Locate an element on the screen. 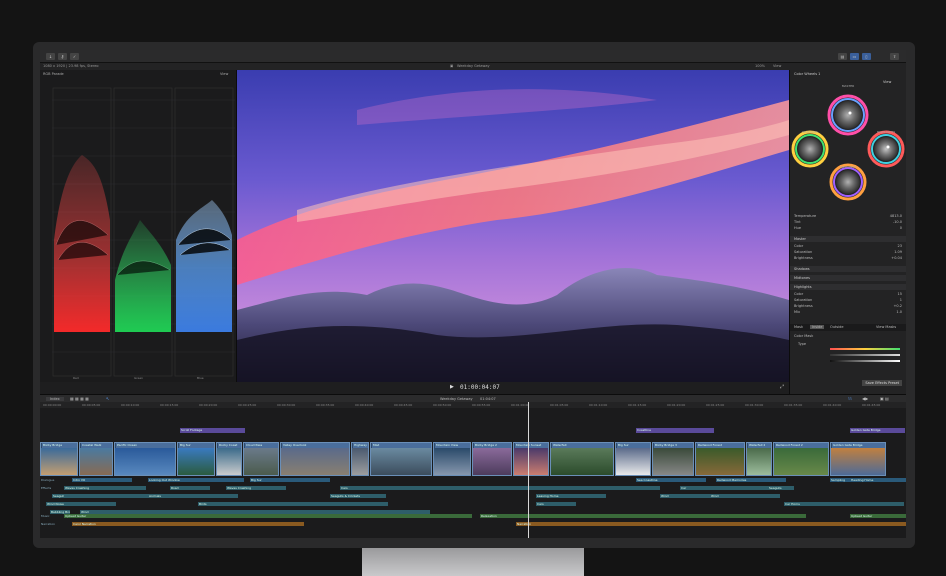 This screenshot has height=576, width=946. audio-clip: Wind is located at coordinates (745, 496).